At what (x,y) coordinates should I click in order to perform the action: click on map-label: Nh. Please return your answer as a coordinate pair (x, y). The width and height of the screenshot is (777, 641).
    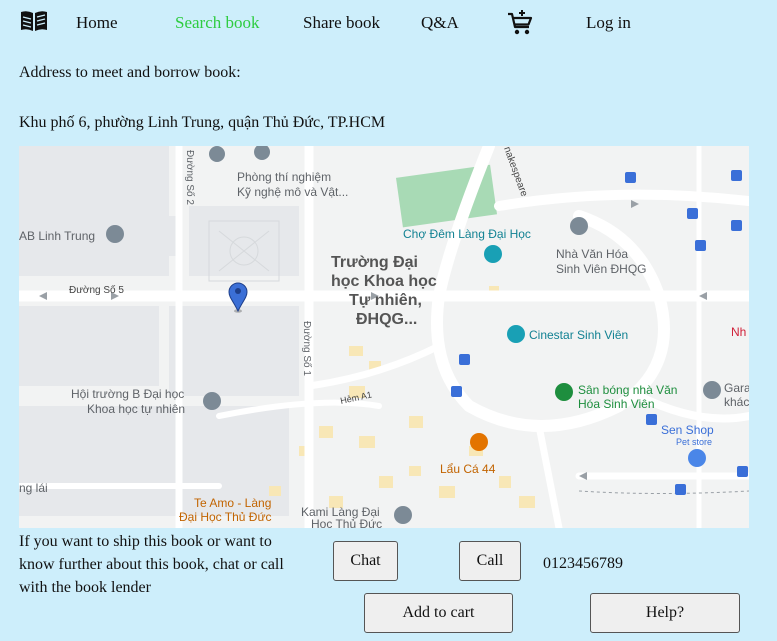
    Looking at the image, I should click on (738, 332).